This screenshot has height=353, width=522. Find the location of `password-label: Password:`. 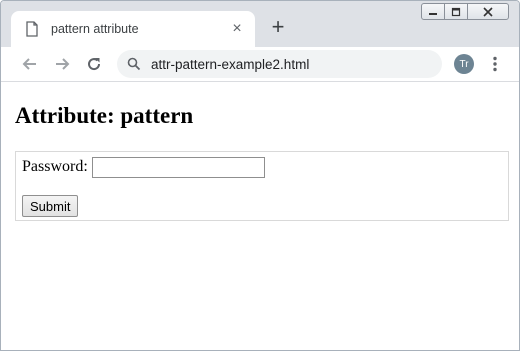

password-label: Password: is located at coordinates (55, 166).